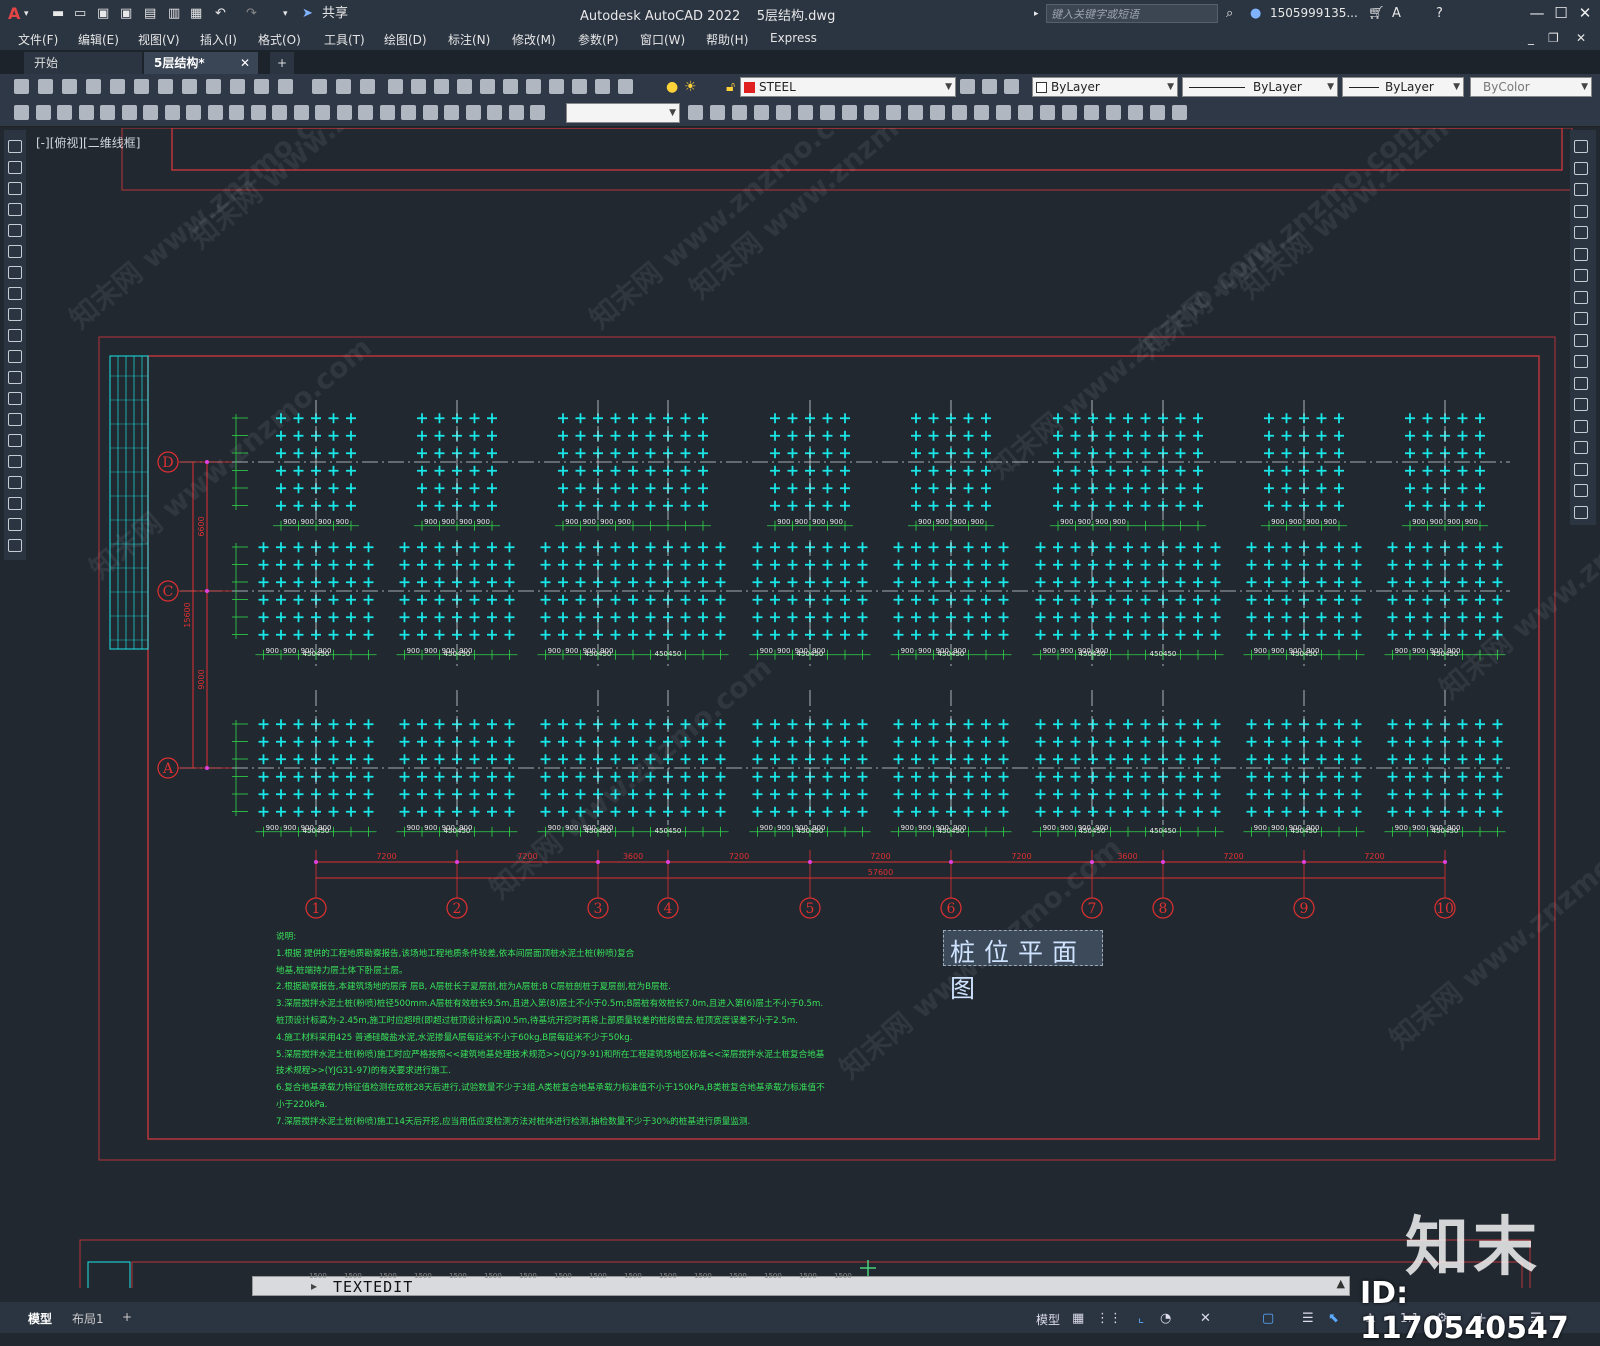  Describe the element at coordinates (1260, 87) in the screenshot. I see `linetype-dropdown: ByLayer ▼` at that location.